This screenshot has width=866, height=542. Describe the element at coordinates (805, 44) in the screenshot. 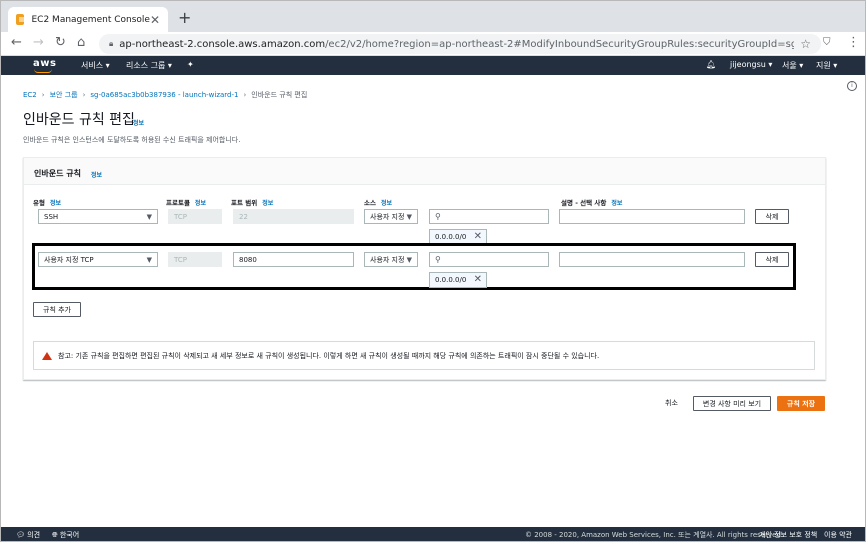

I see `bookmark-star-icon: ☆` at that location.